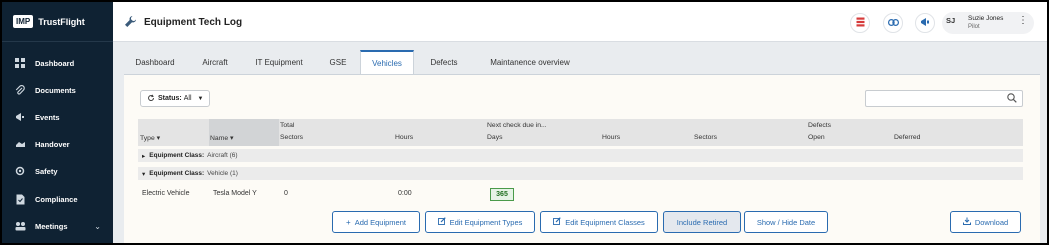  What do you see at coordinates (144, 156) in the screenshot?
I see `chevron-right-icon: ▸` at bounding box center [144, 156].